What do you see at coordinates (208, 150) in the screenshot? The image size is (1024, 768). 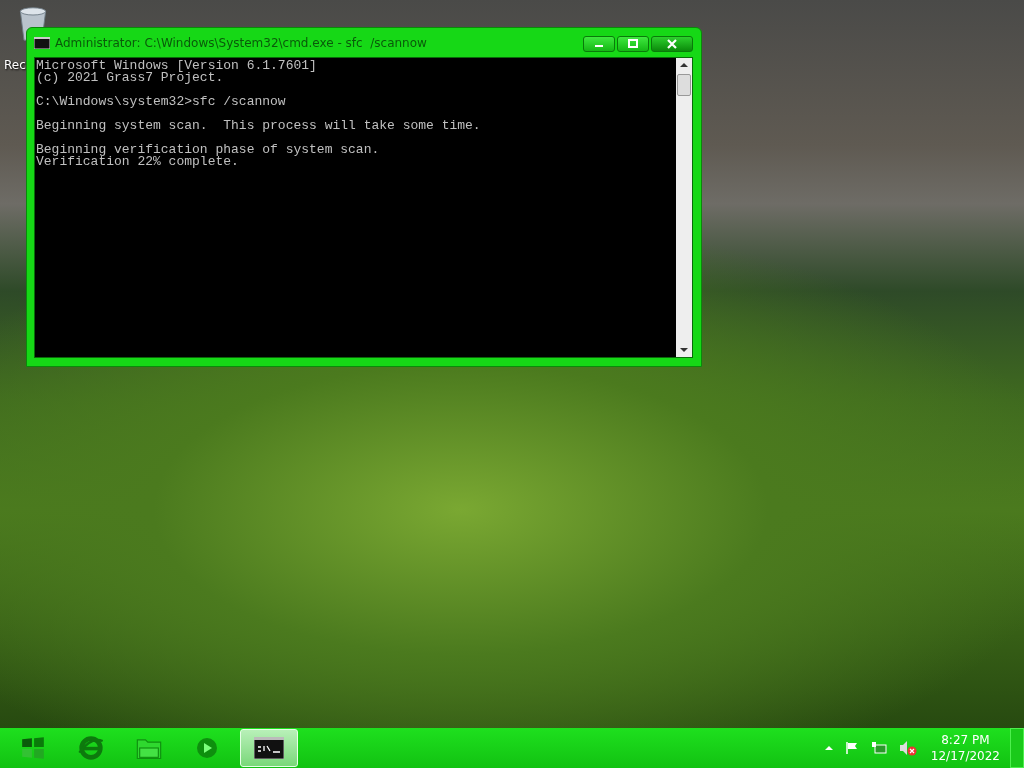 I see `console-line: Beginning verification phase of system scan.` at bounding box center [208, 150].